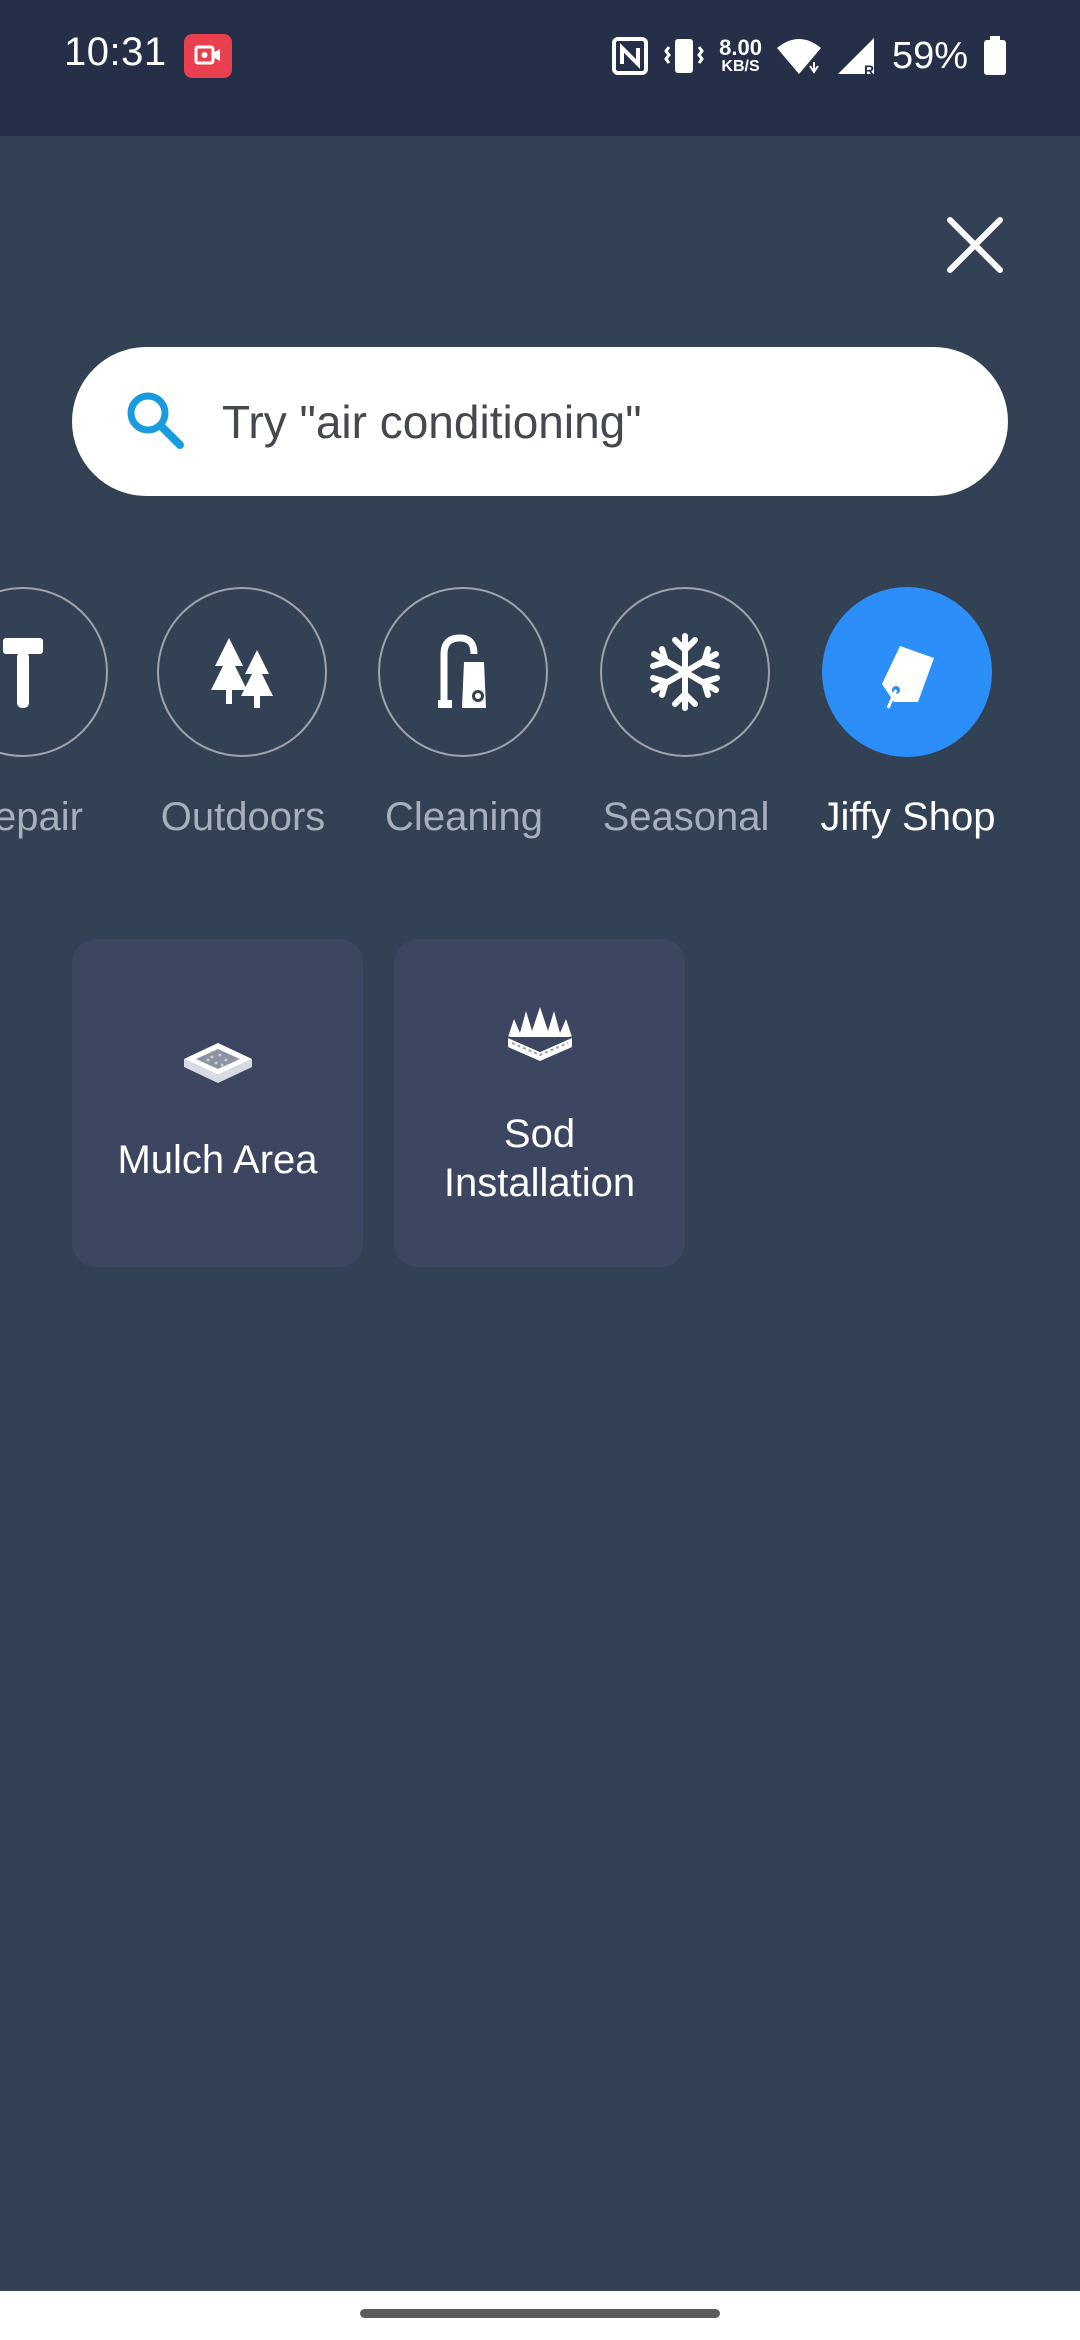 Image resolution: width=1080 pixels, height=2340 pixels. I want to click on status-bar: 10:31 8.00 KB/S R 59%, so click(540, 68).